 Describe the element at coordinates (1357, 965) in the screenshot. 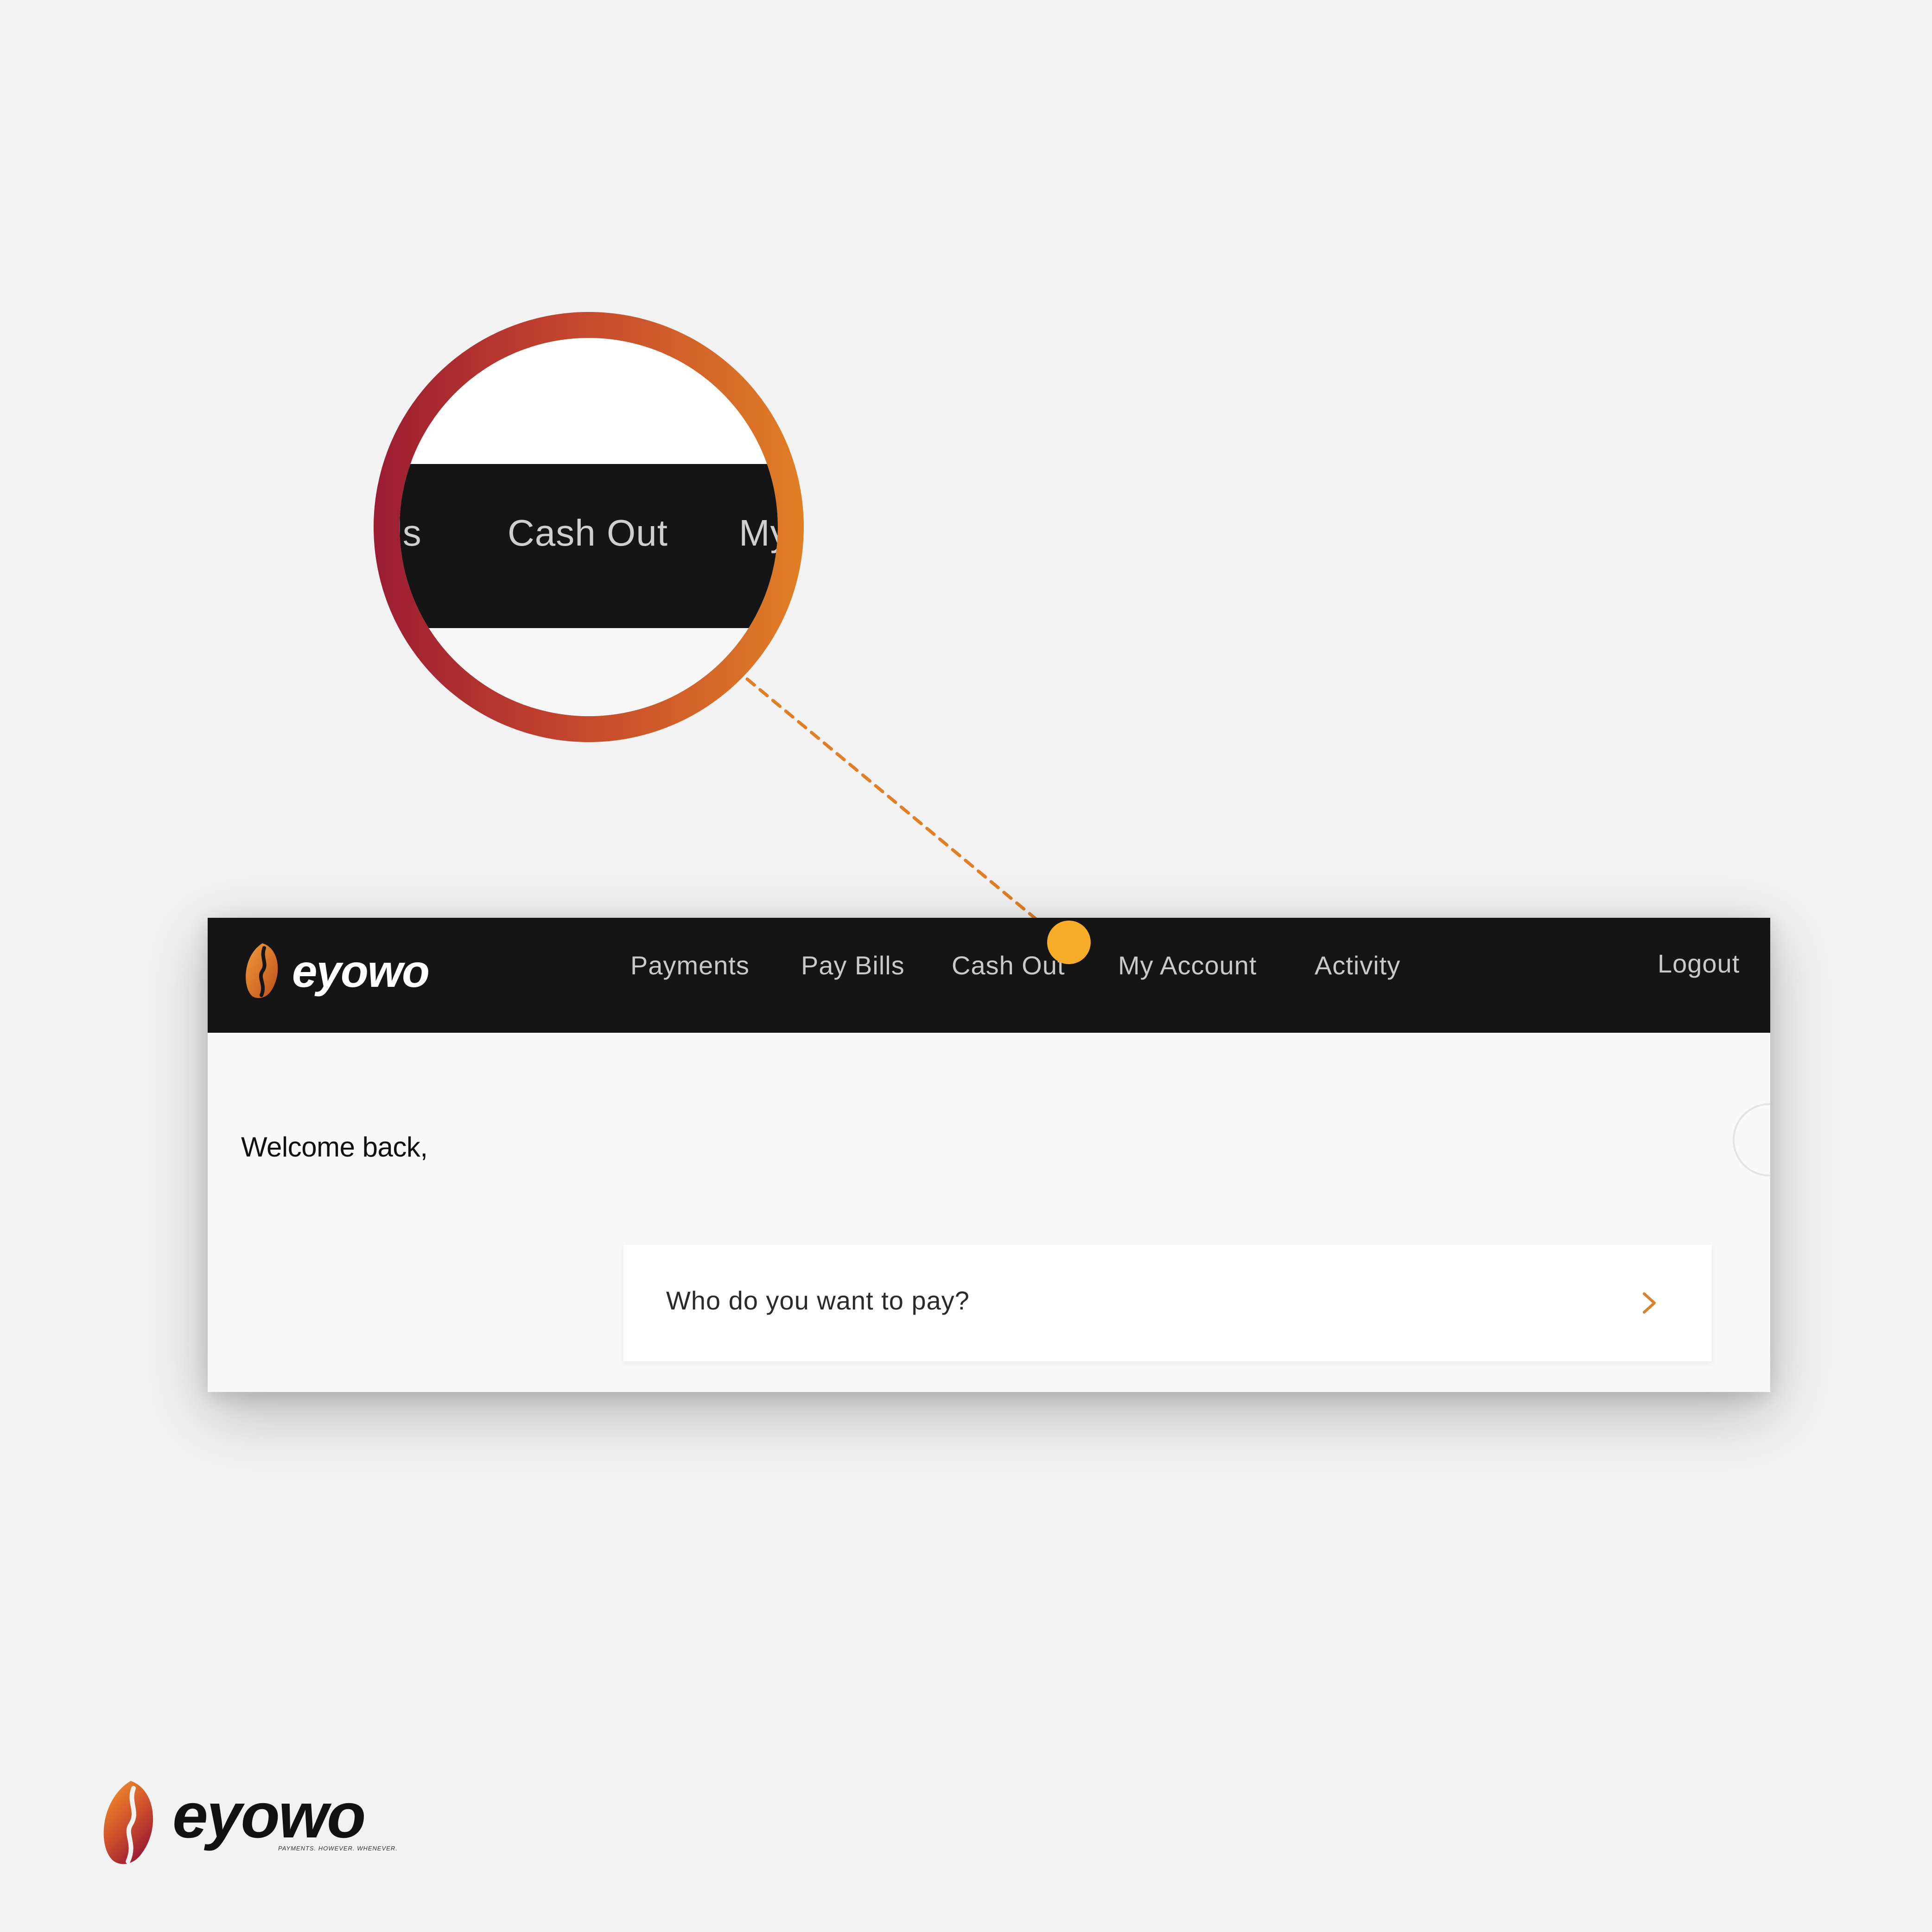

I see `nav-activity: Activity` at that location.